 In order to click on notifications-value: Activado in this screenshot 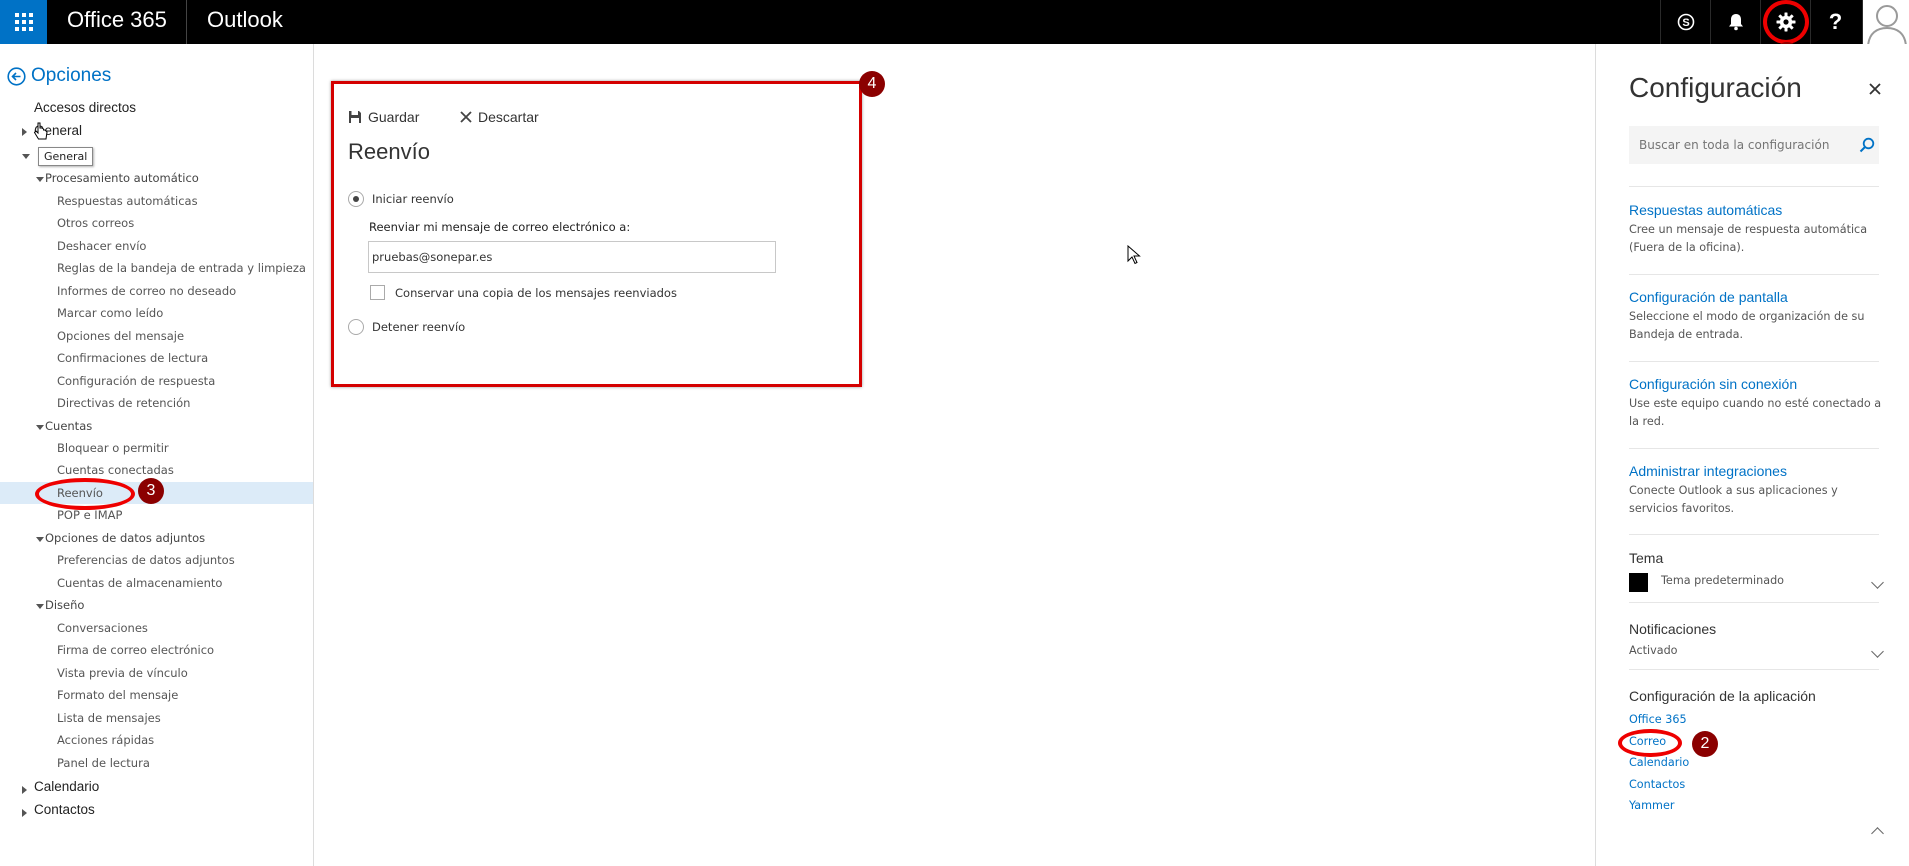, I will do `click(1653, 650)`.